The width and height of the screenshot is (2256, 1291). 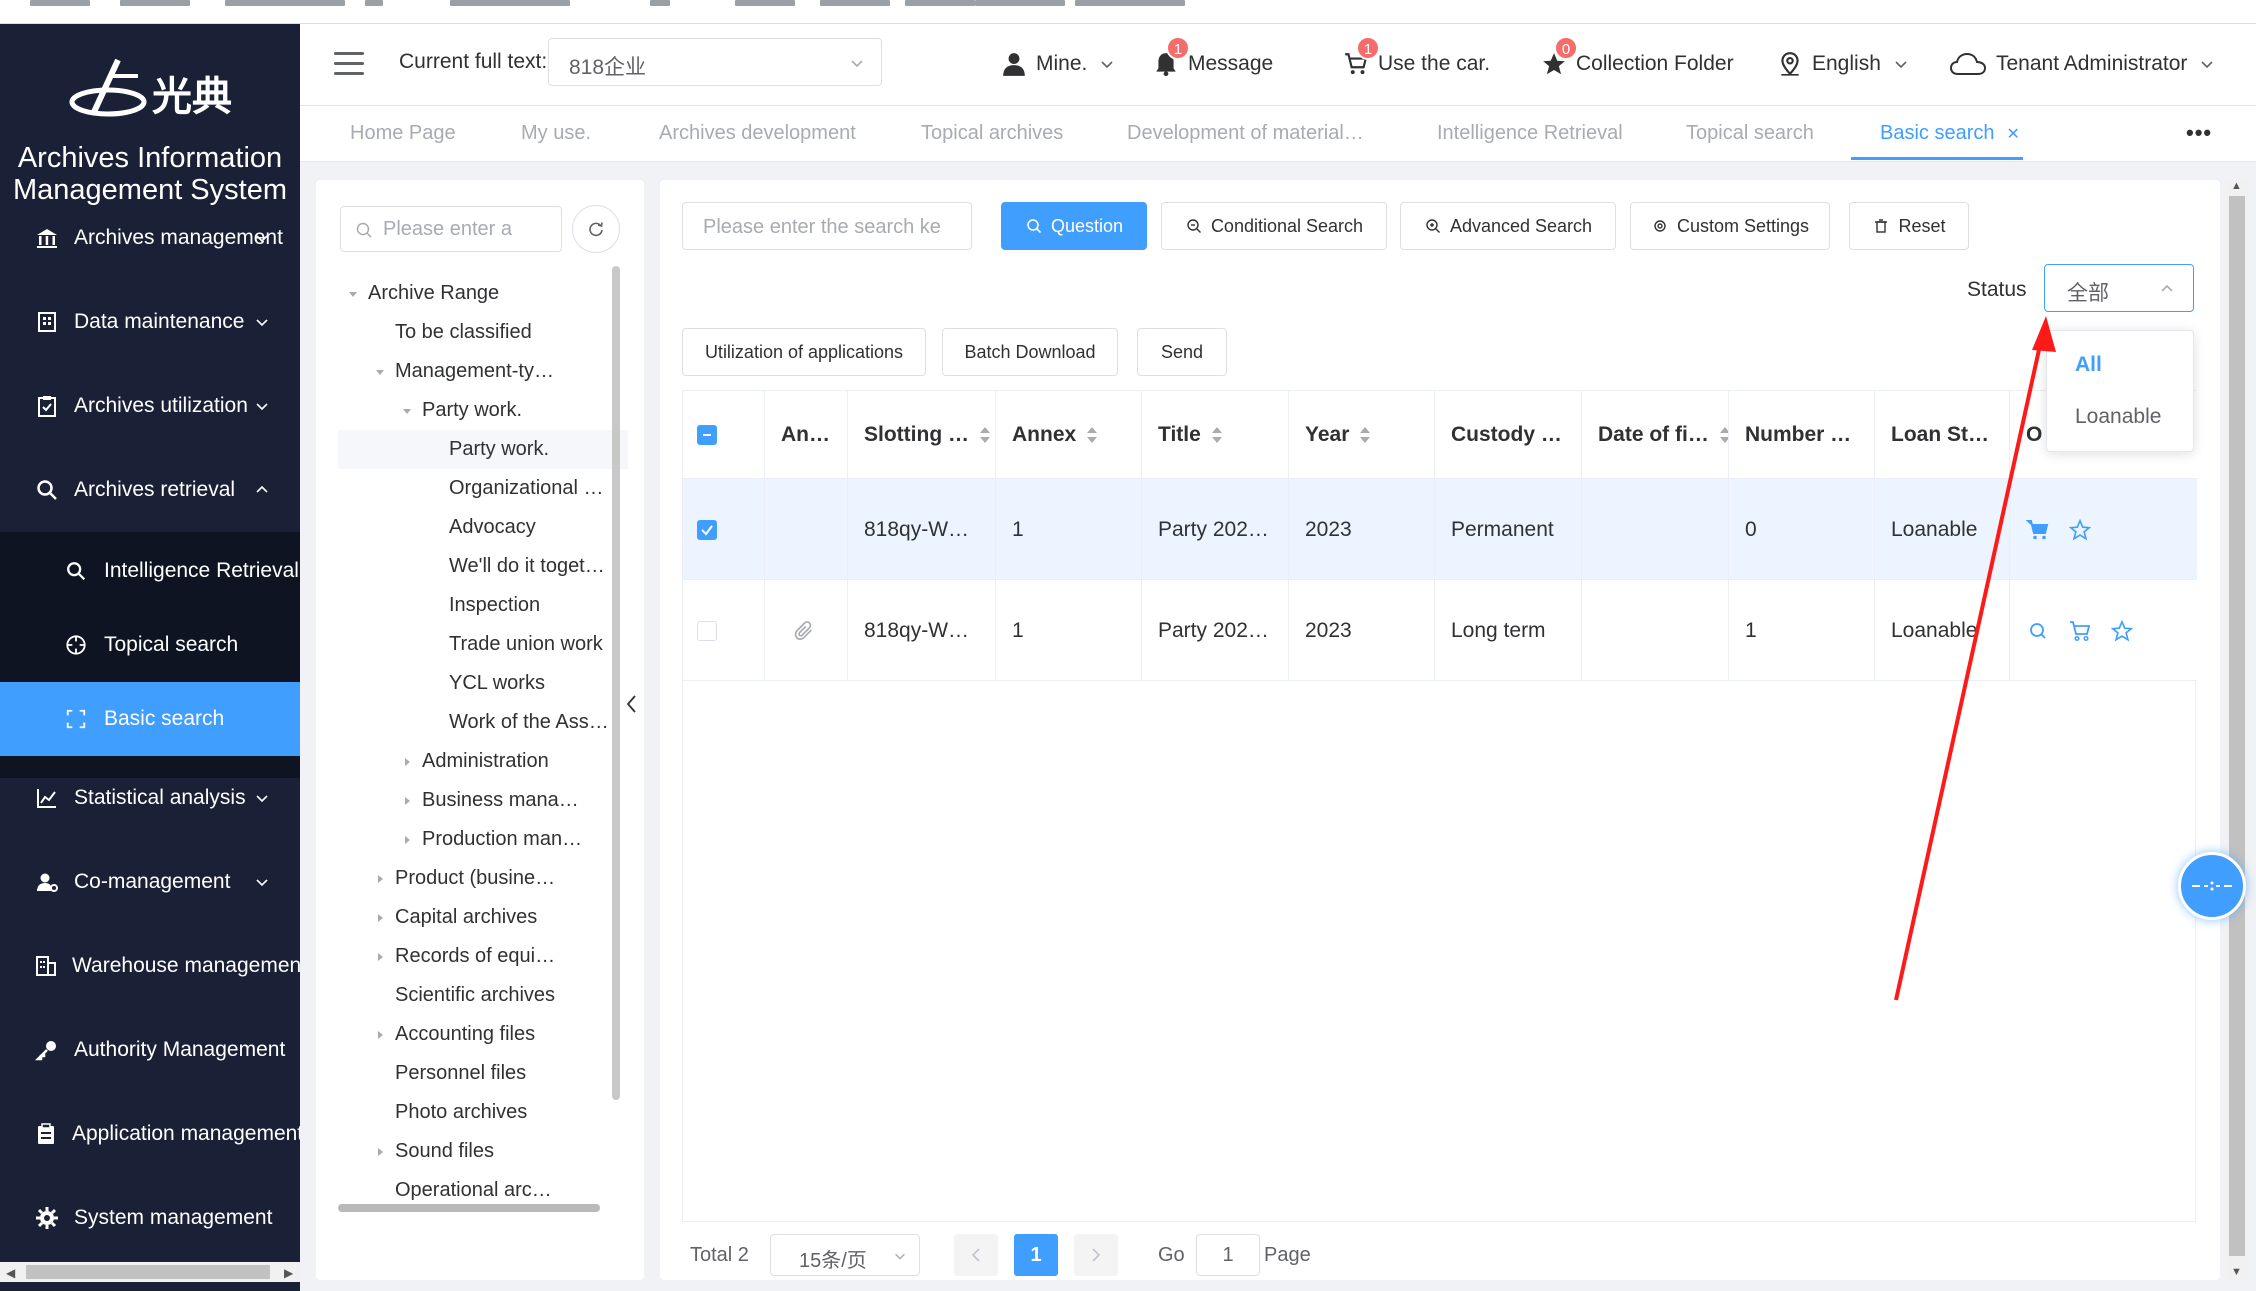 I want to click on tree-node: Scientific archives, so click(x=483, y=995).